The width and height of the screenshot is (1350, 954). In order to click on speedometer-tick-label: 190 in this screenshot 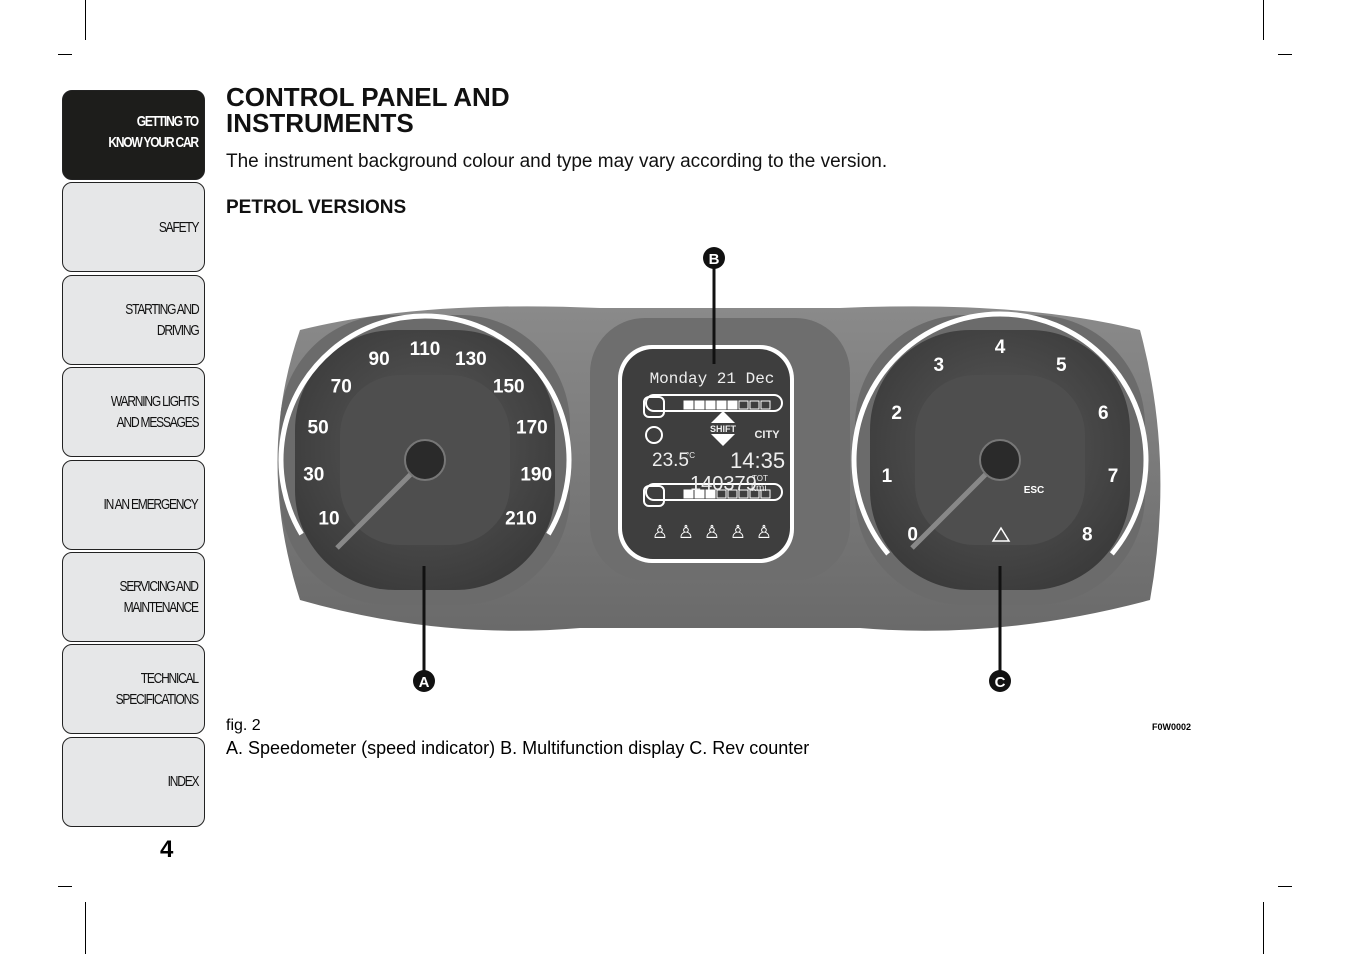, I will do `click(536, 474)`.